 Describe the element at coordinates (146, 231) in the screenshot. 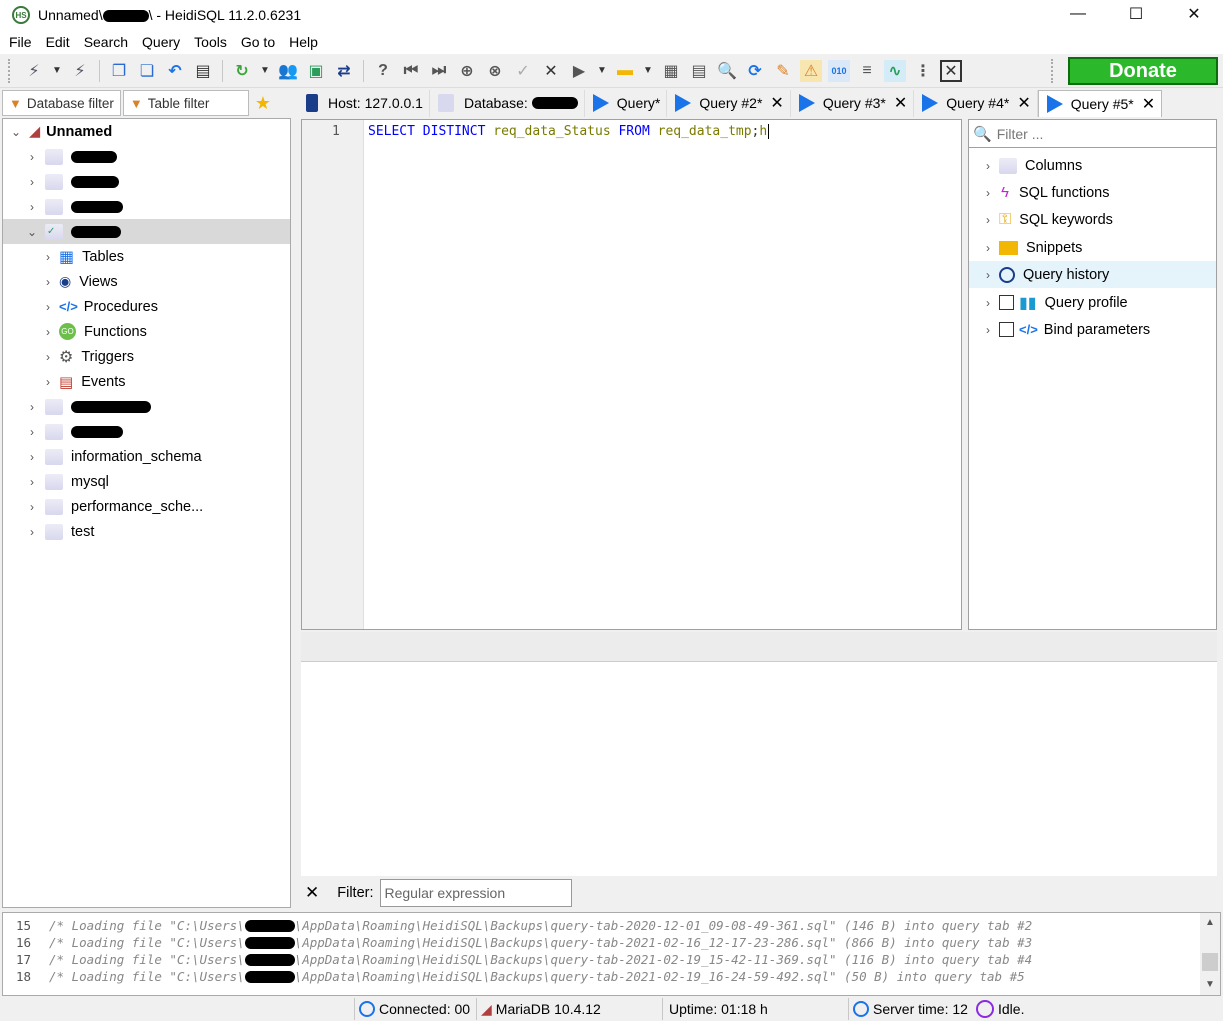

I see `tree-item-database-selected: ⌄ ✓` at that location.